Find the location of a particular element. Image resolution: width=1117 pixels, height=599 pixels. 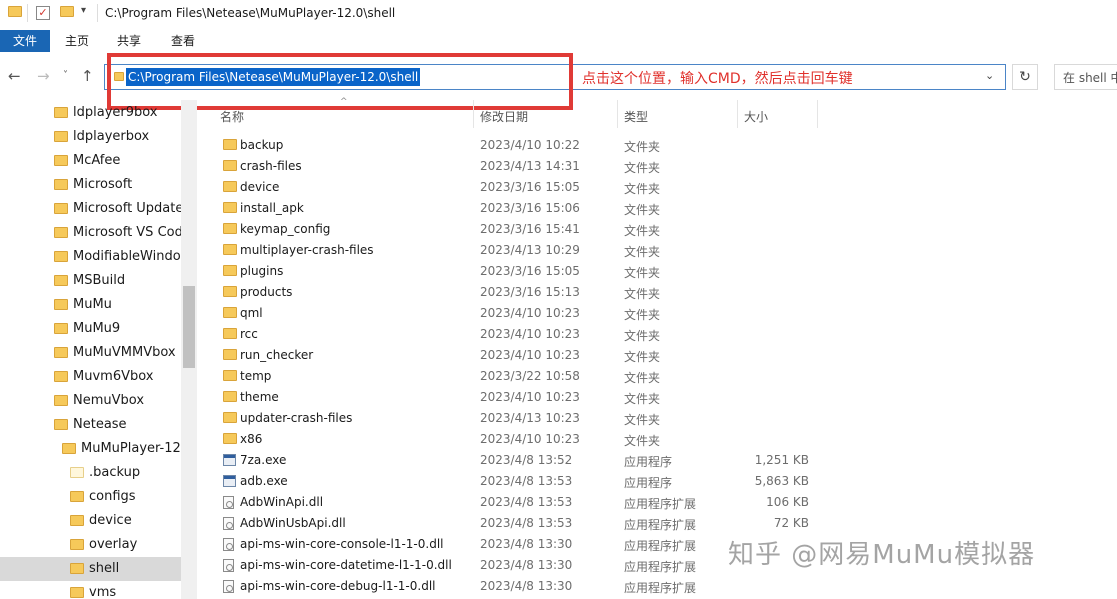

file-row: qml 2023/4/10 10:23 文件夹 is located at coordinates (515, 313).